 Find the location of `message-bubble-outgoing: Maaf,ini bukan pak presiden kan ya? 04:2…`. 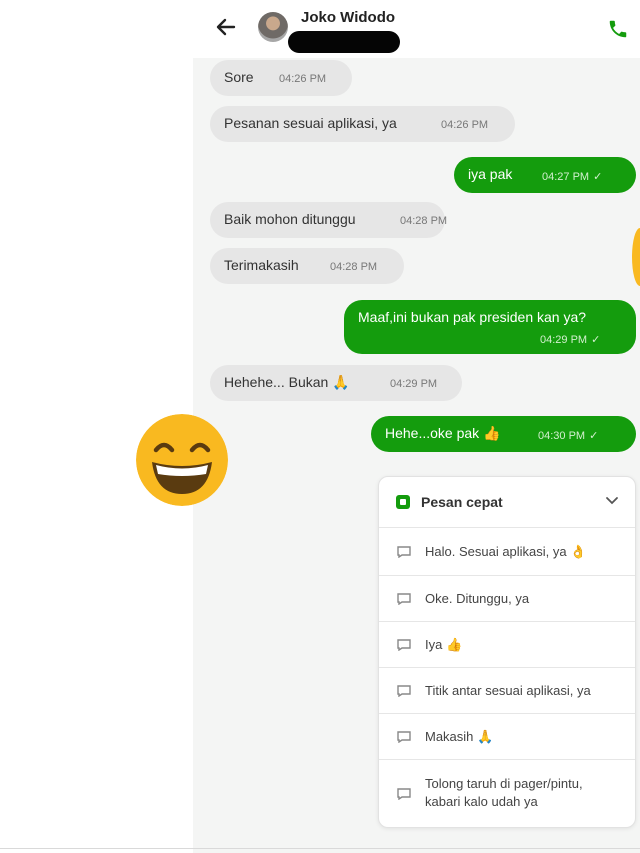

message-bubble-outgoing: Maaf,ini bukan pak presiden kan ya? 04:2… is located at coordinates (490, 327).